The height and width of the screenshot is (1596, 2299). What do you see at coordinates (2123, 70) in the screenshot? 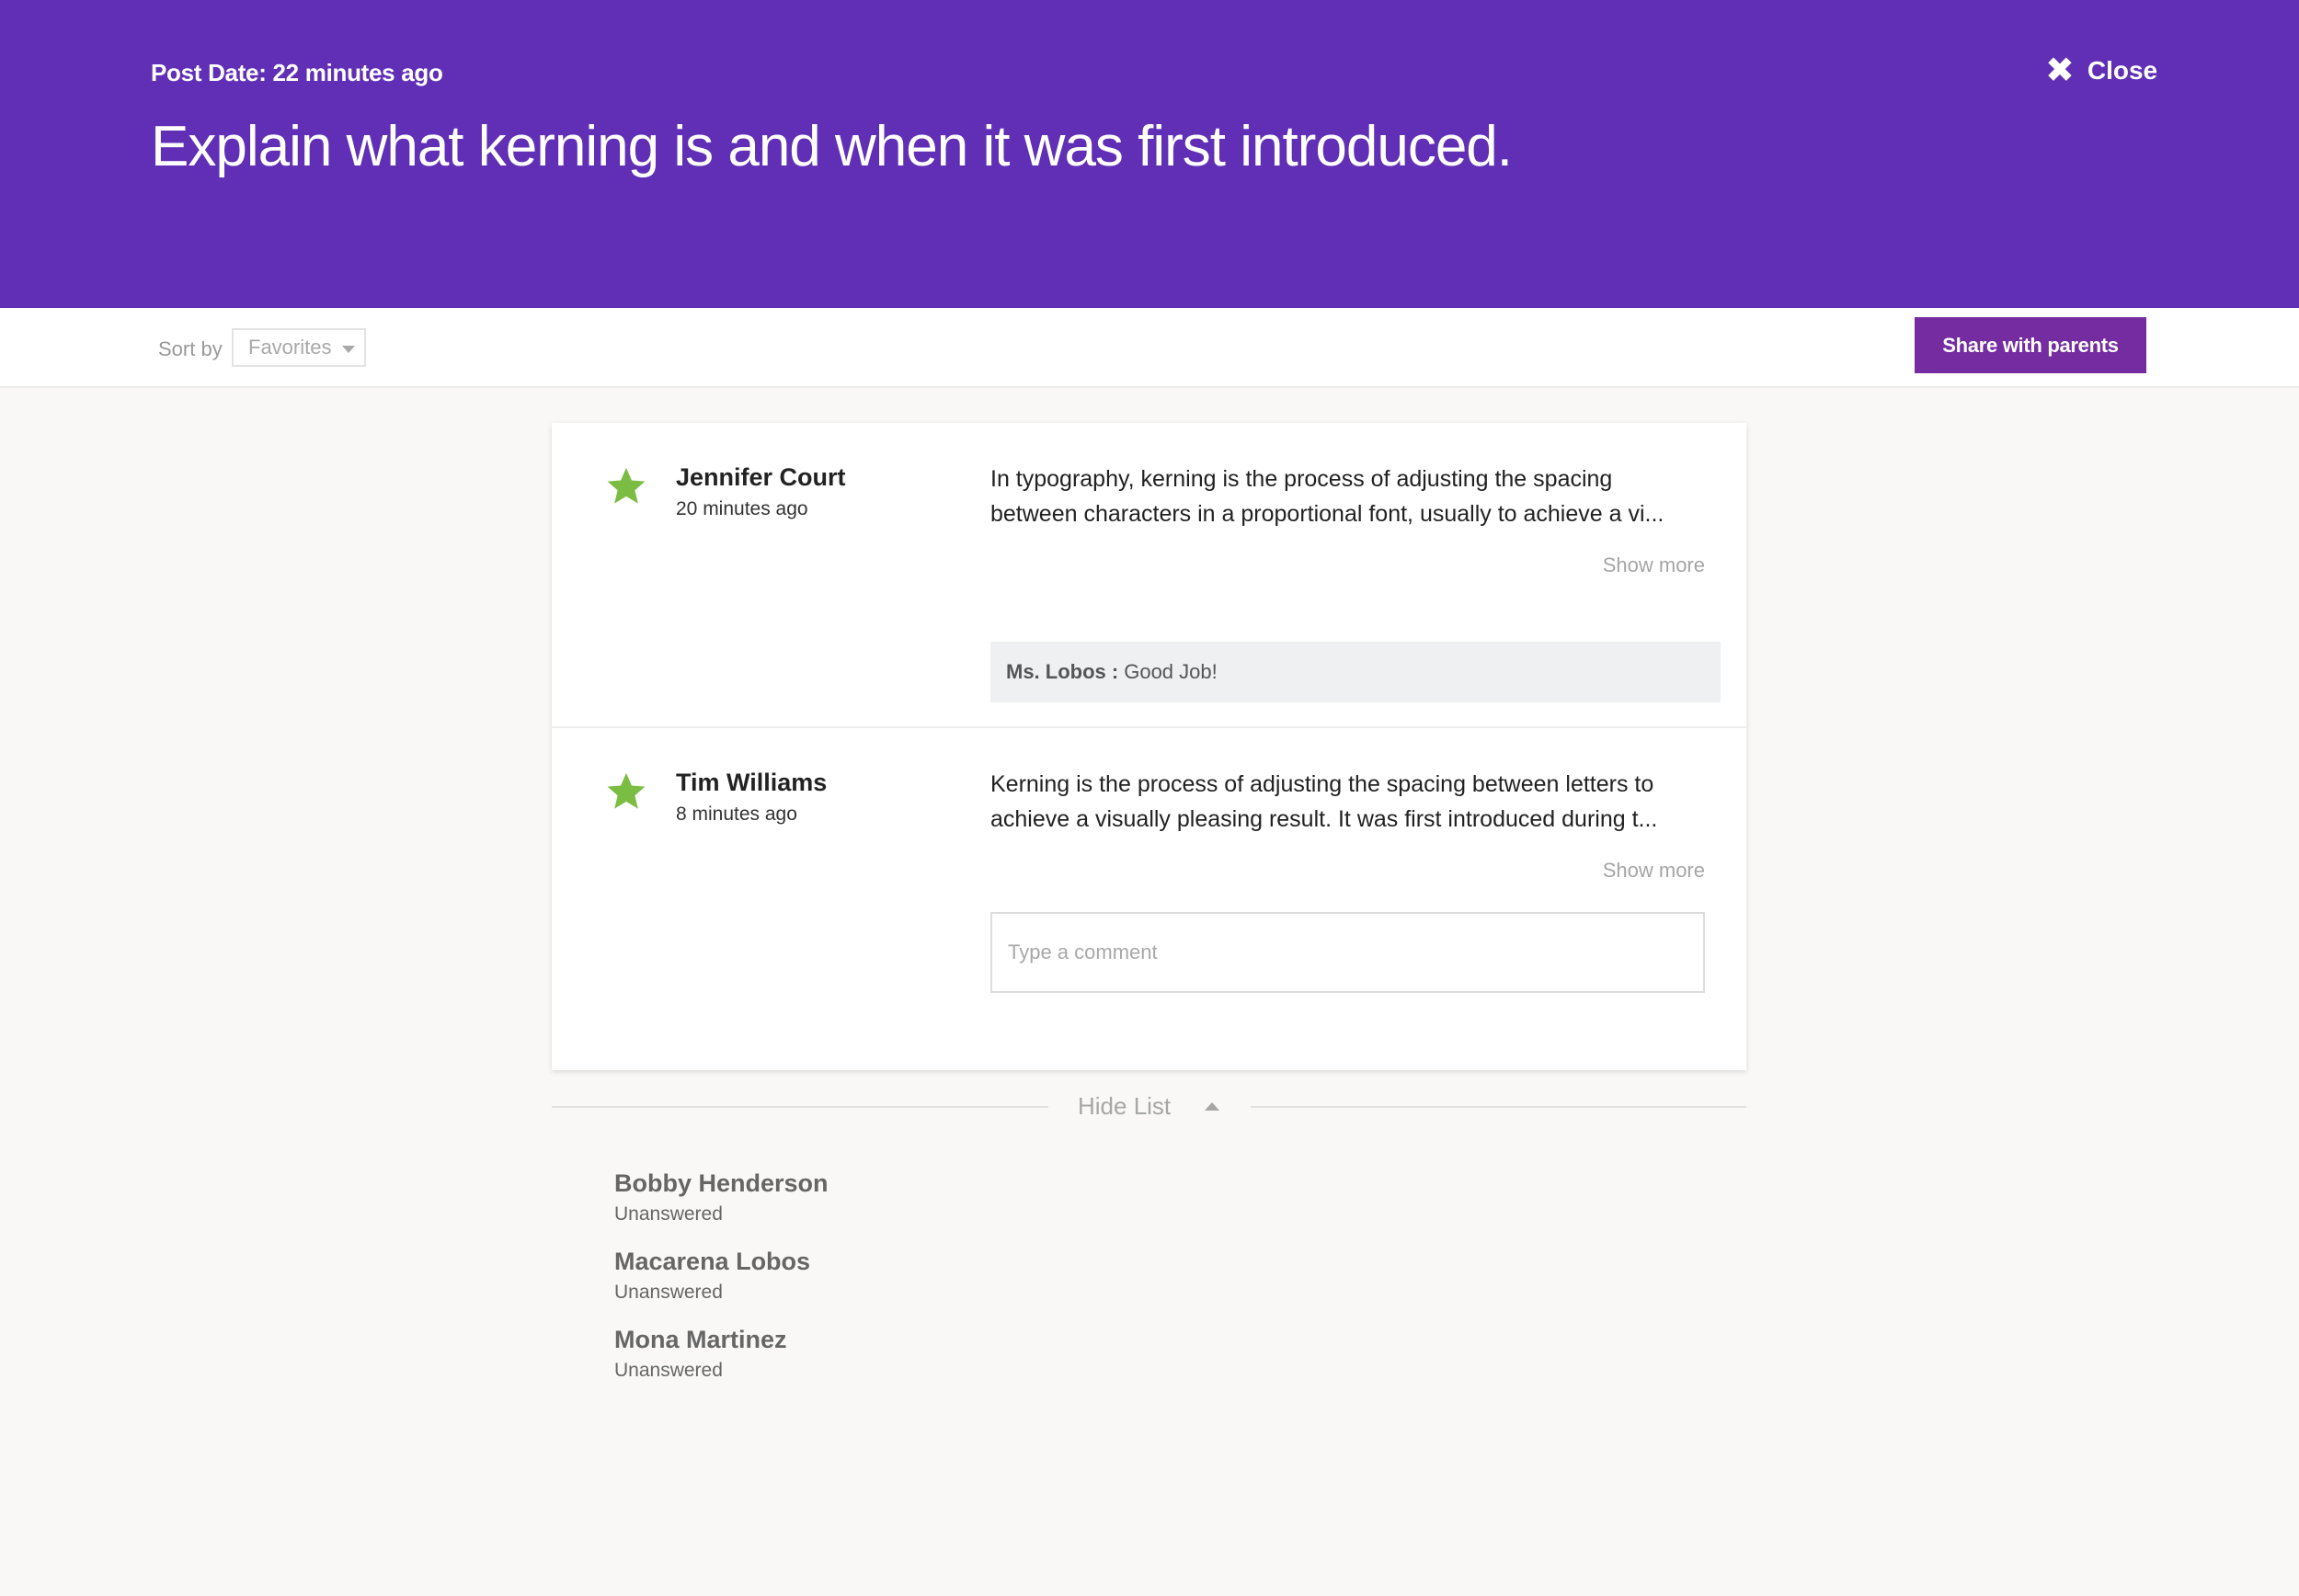
I see `close-label: Close` at bounding box center [2123, 70].